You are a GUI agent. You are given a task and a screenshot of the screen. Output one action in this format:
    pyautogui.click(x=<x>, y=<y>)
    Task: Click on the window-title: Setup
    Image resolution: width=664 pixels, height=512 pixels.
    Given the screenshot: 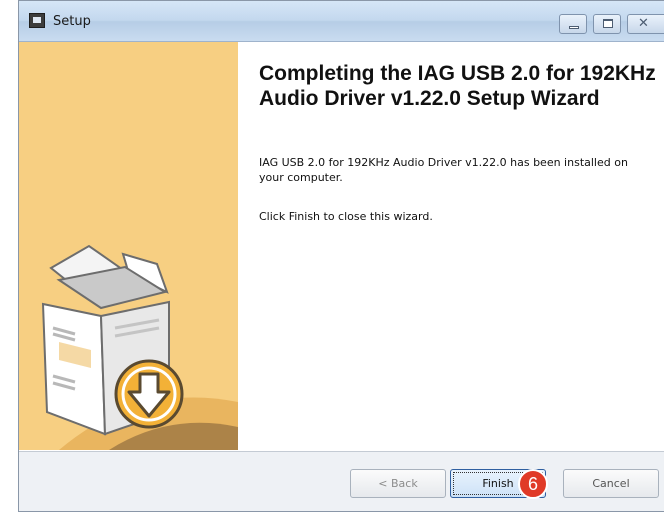 What is the action you would take?
    pyautogui.click(x=72, y=21)
    